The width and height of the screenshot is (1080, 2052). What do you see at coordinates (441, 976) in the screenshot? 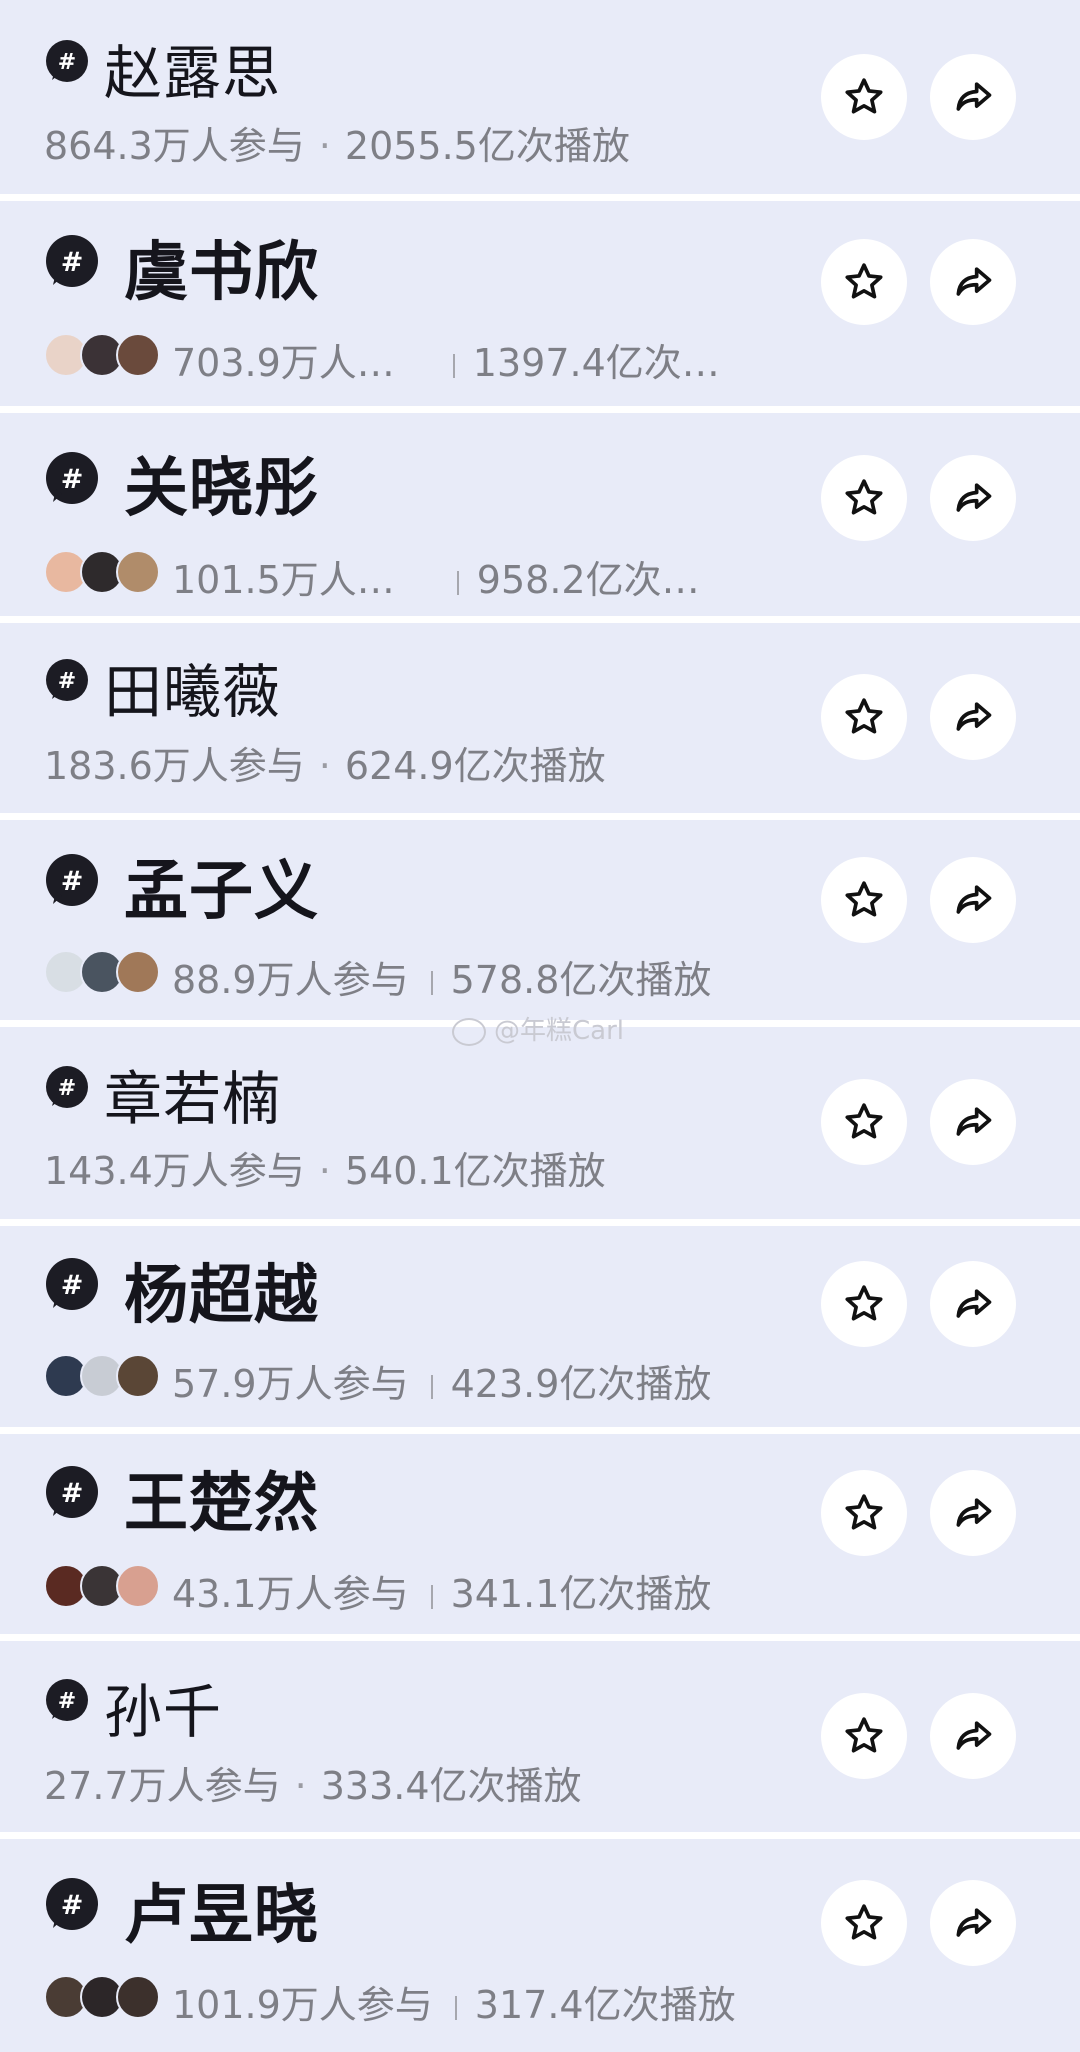
I see `topic-stats: 88.9万人参与 578.8亿次播放` at bounding box center [441, 976].